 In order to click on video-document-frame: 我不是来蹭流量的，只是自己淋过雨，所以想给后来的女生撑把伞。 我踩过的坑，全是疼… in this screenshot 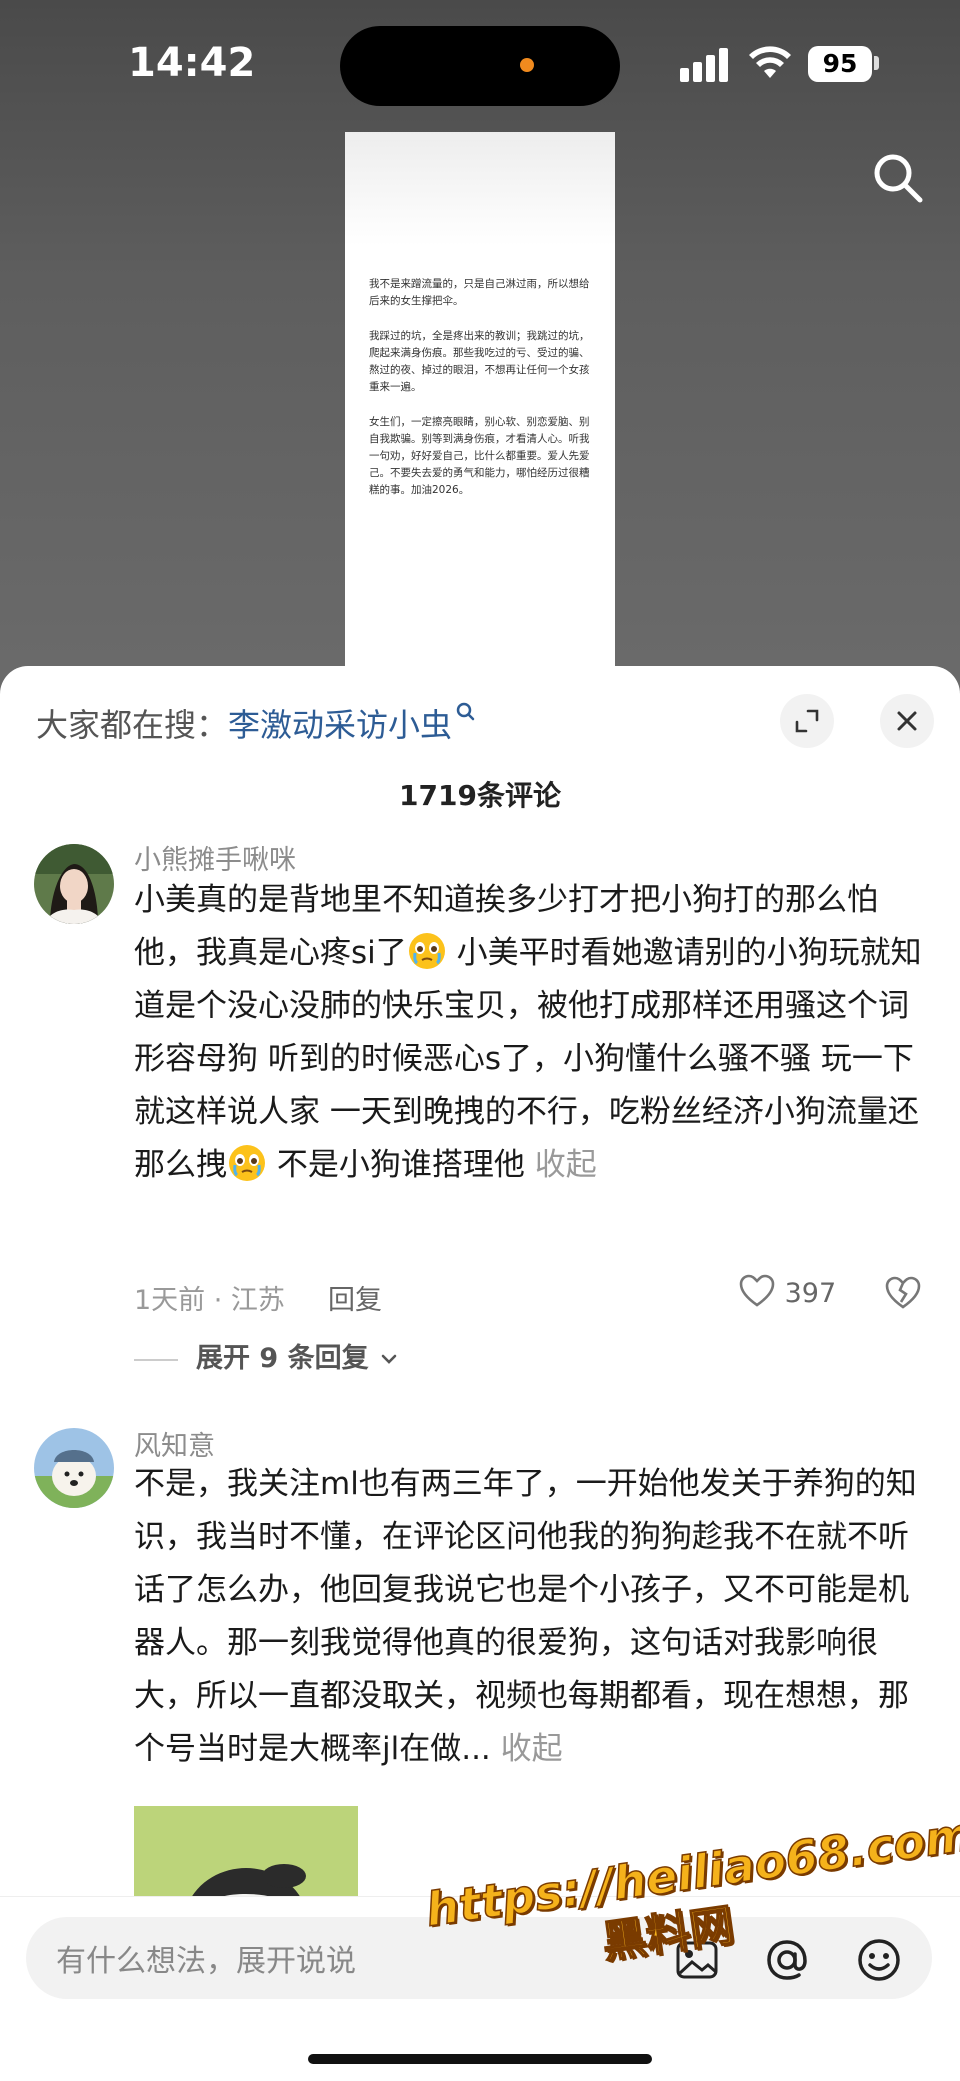, I will do `click(480, 416)`.